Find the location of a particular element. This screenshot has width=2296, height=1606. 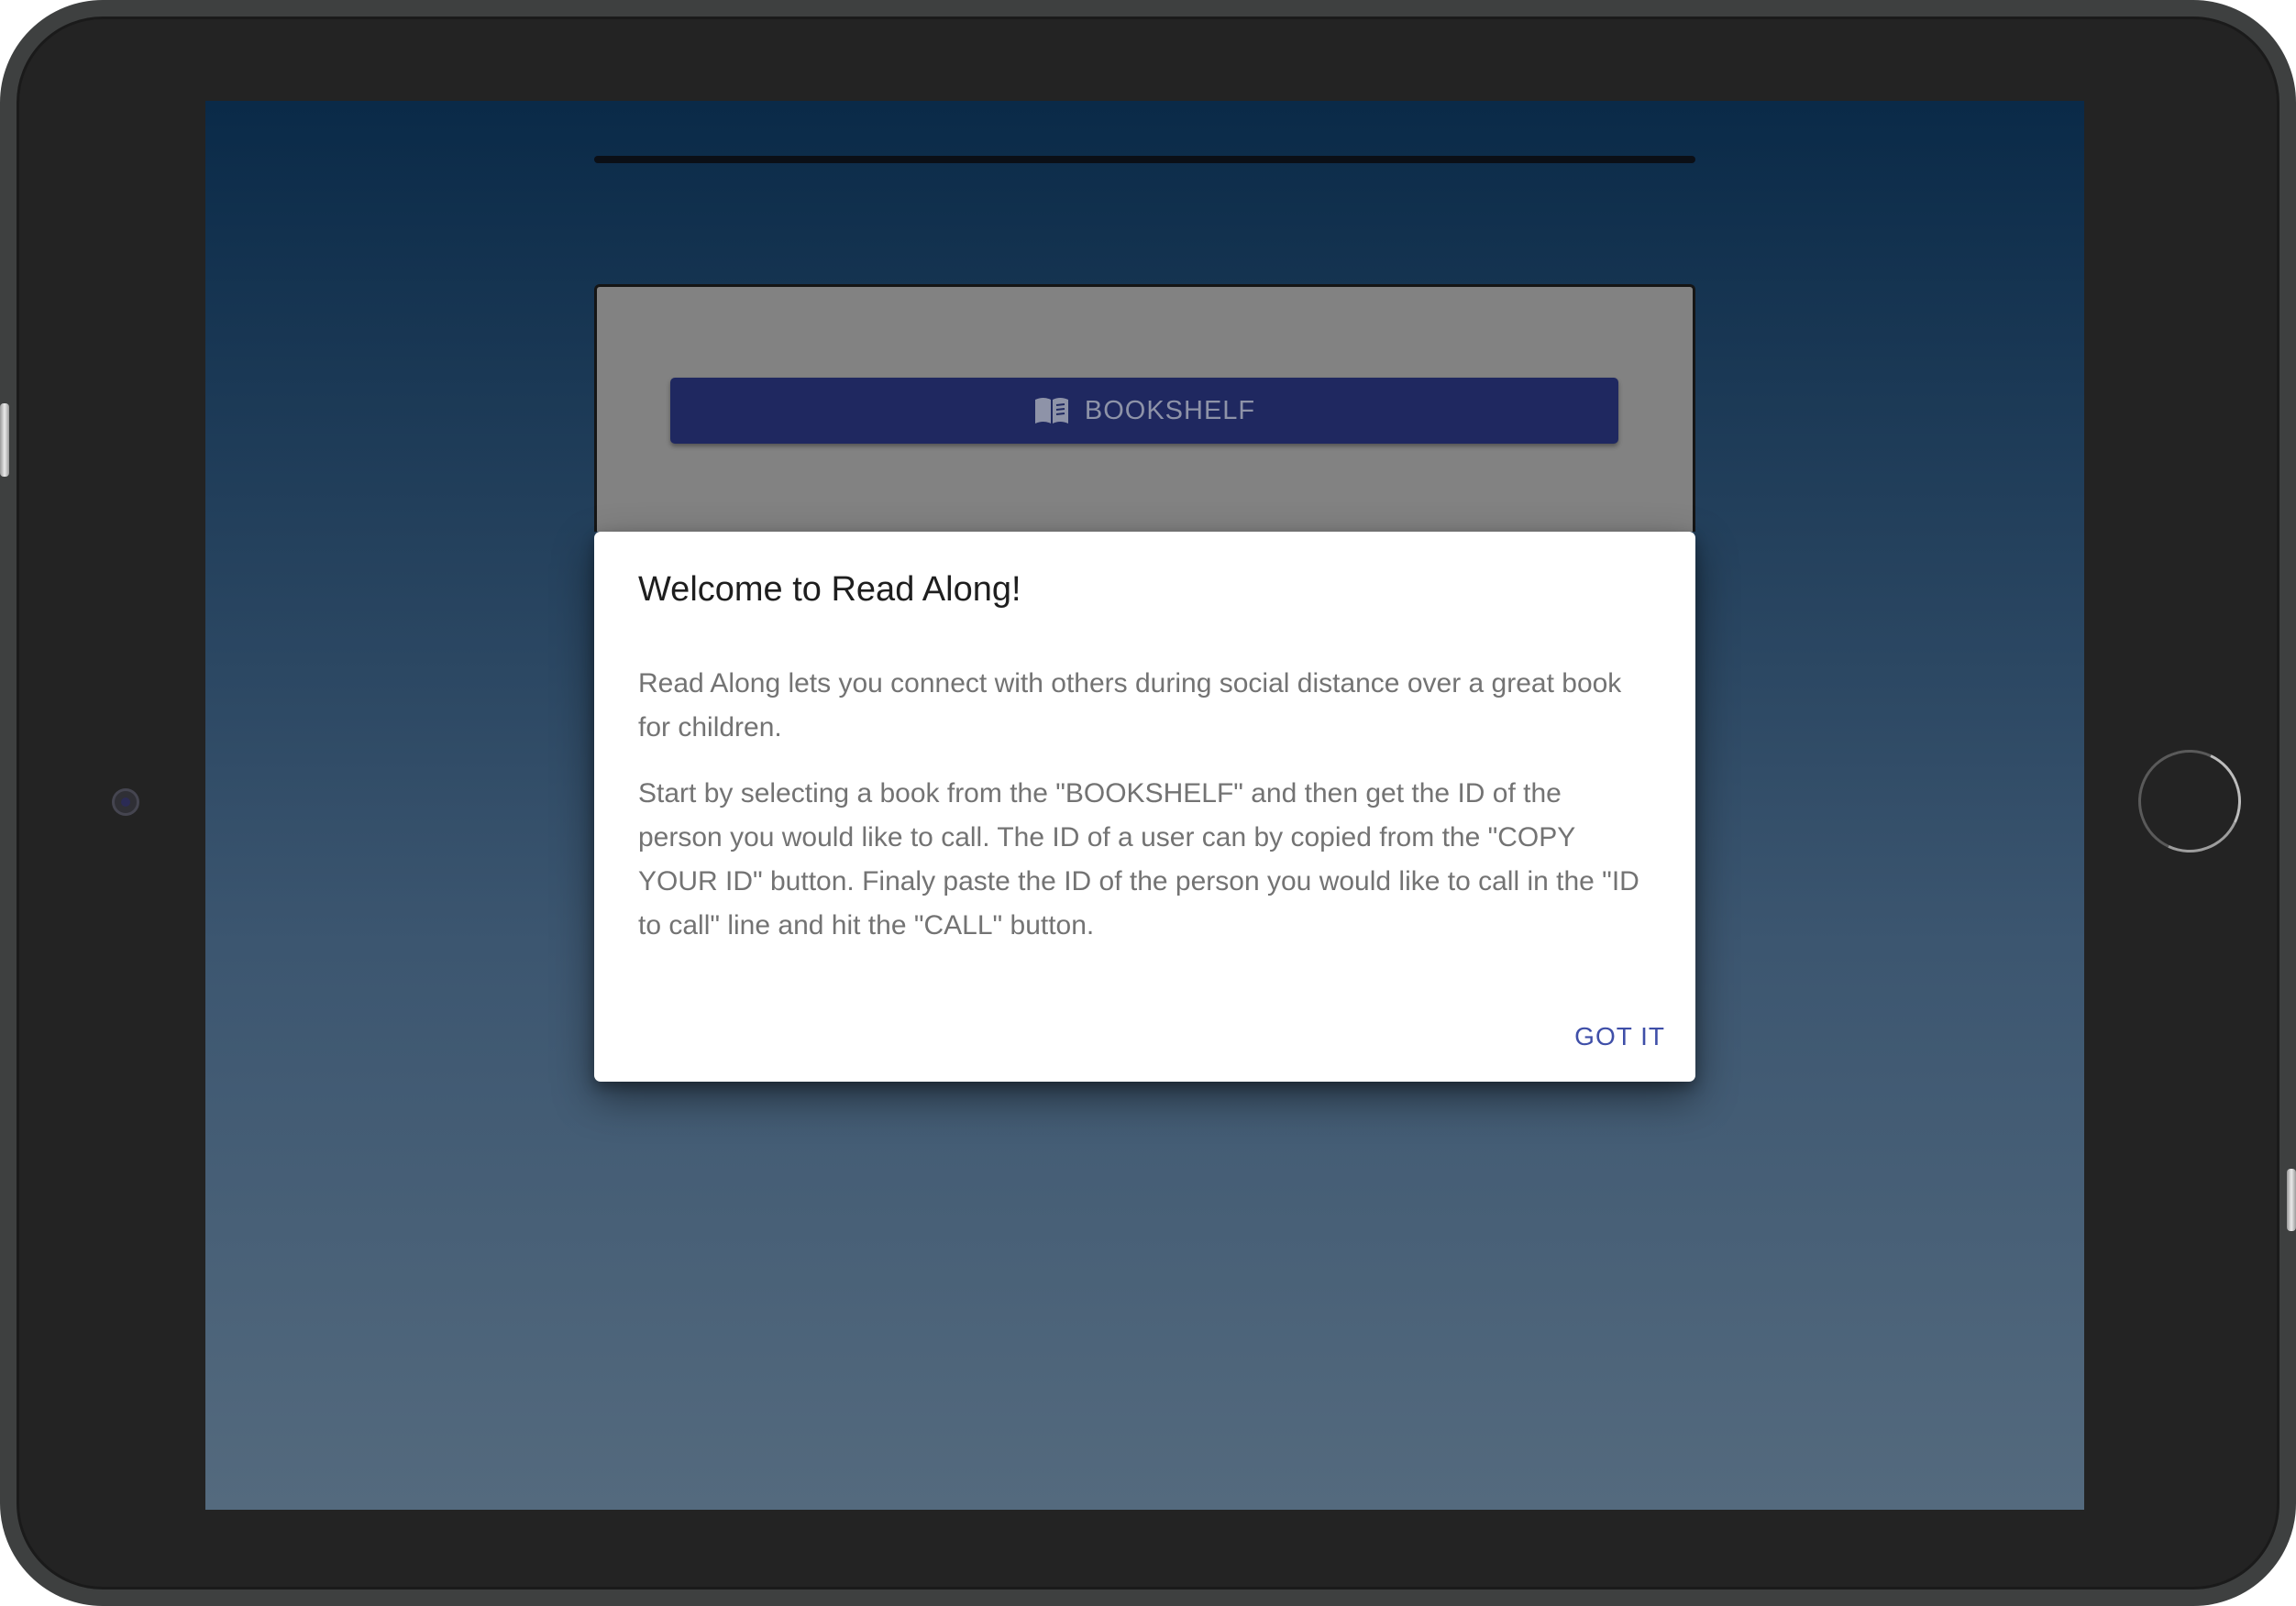

open-book-icon is located at coordinates (1051, 410).